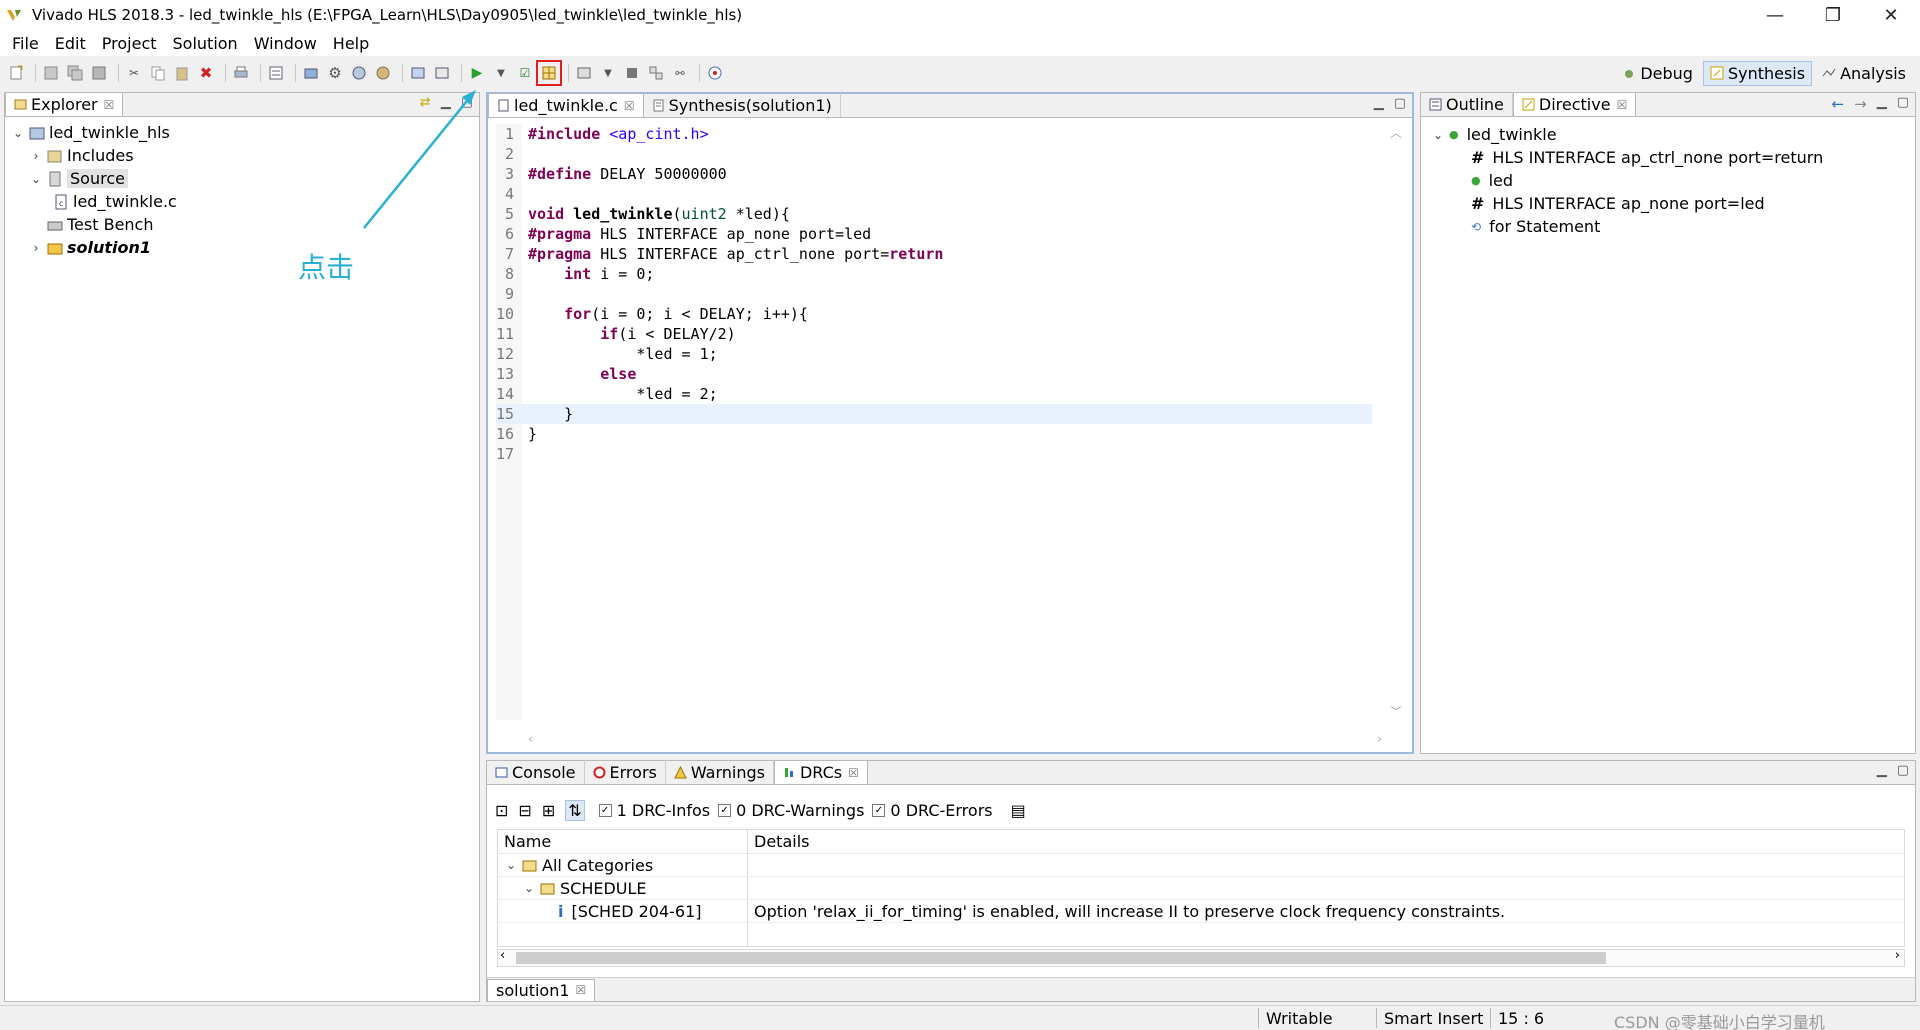 Image resolution: width=1920 pixels, height=1030 pixels. What do you see at coordinates (1396, 711) in the screenshot?
I see `scroll-down-icon: ﹀` at bounding box center [1396, 711].